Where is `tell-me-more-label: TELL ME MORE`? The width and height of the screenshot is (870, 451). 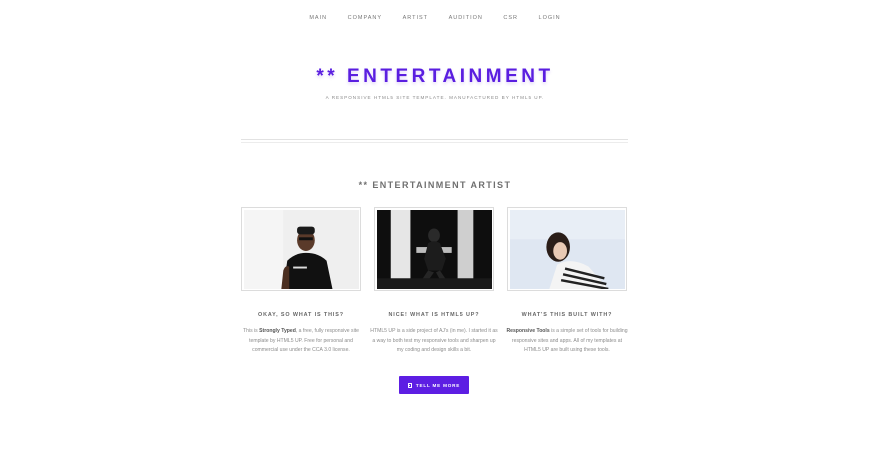
tell-me-more-label: TELL ME MORE is located at coordinates (438, 385).